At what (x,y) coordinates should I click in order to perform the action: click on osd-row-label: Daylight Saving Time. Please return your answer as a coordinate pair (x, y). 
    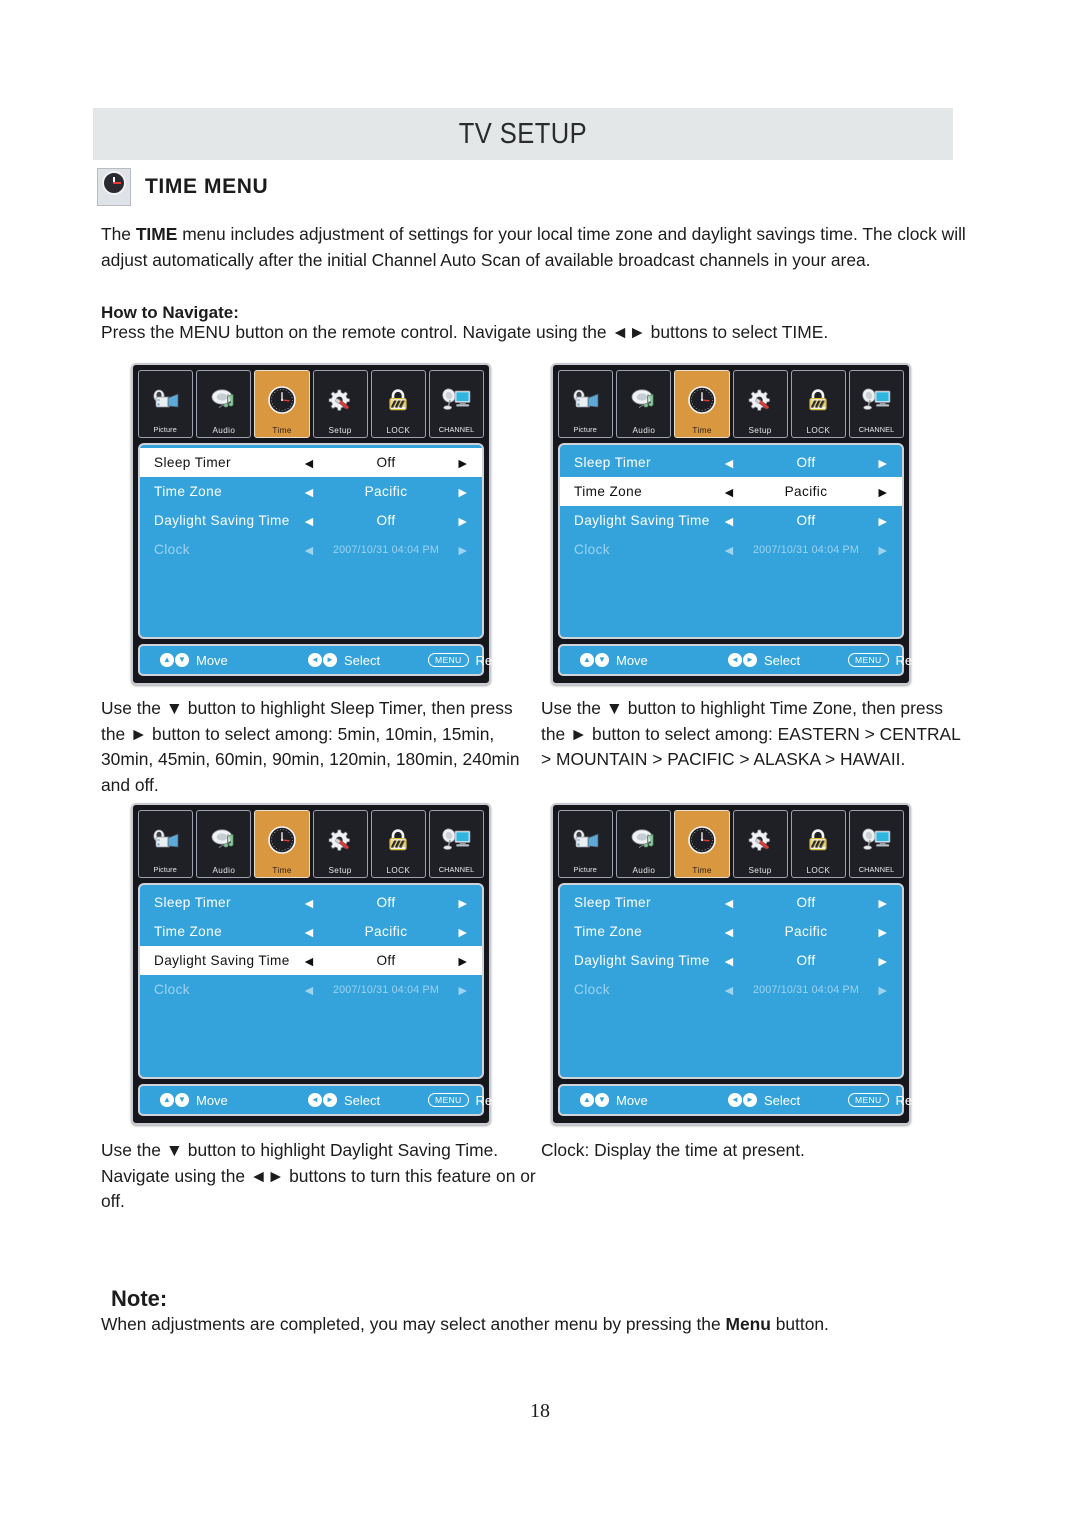
    Looking at the image, I should click on (222, 960).